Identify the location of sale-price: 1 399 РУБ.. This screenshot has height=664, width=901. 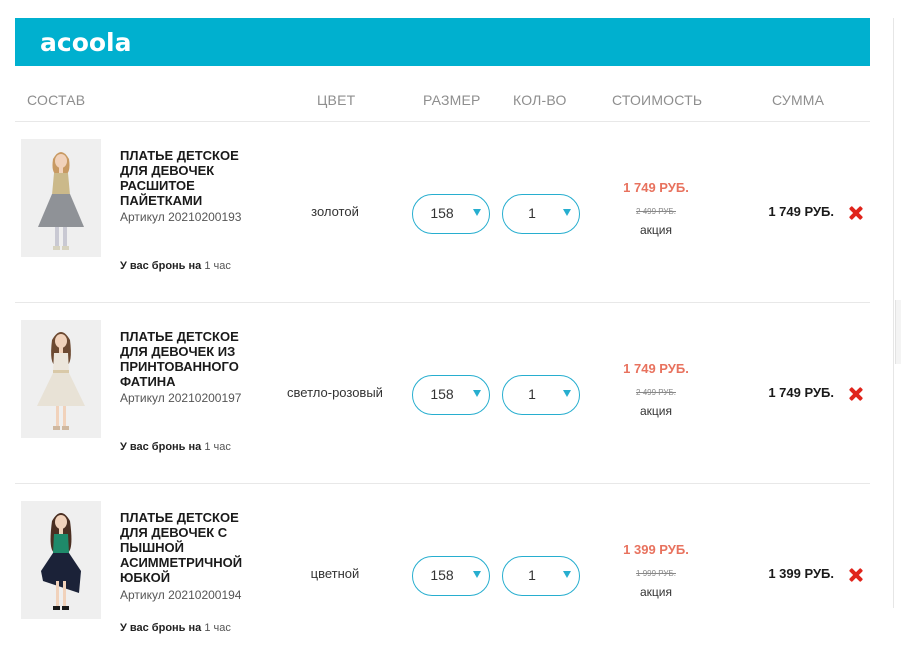
(656, 549).